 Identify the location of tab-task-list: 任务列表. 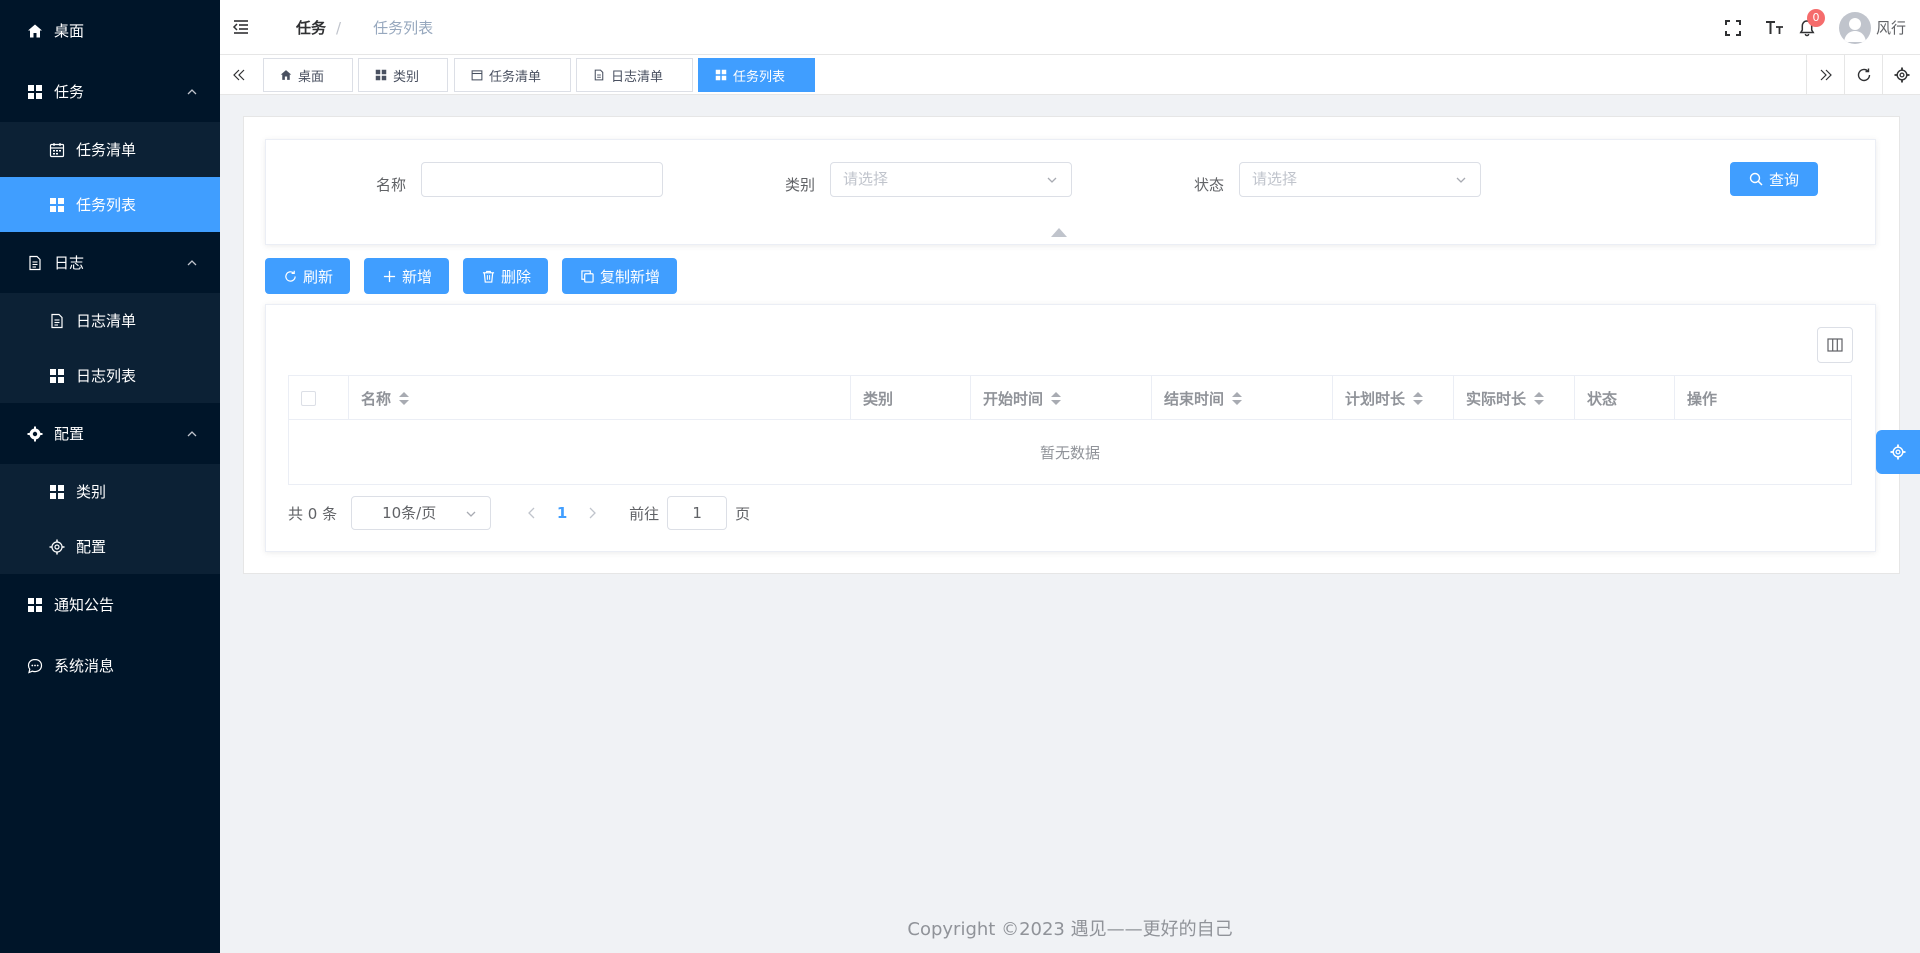
(756, 75).